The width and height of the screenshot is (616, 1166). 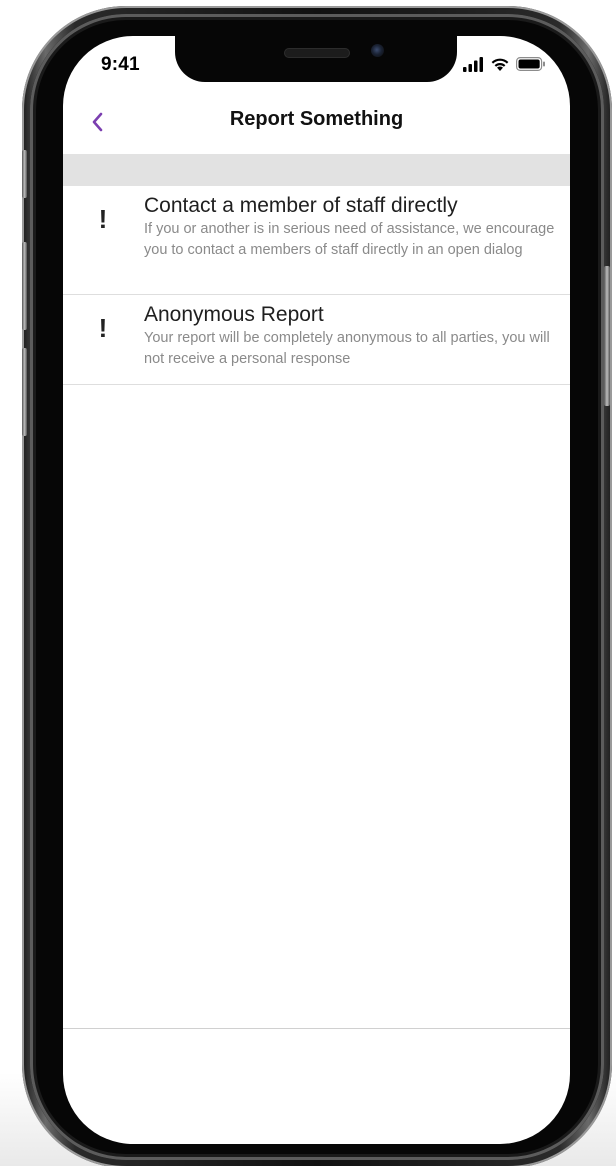 I want to click on wifi-icon, so click(x=500, y=64).